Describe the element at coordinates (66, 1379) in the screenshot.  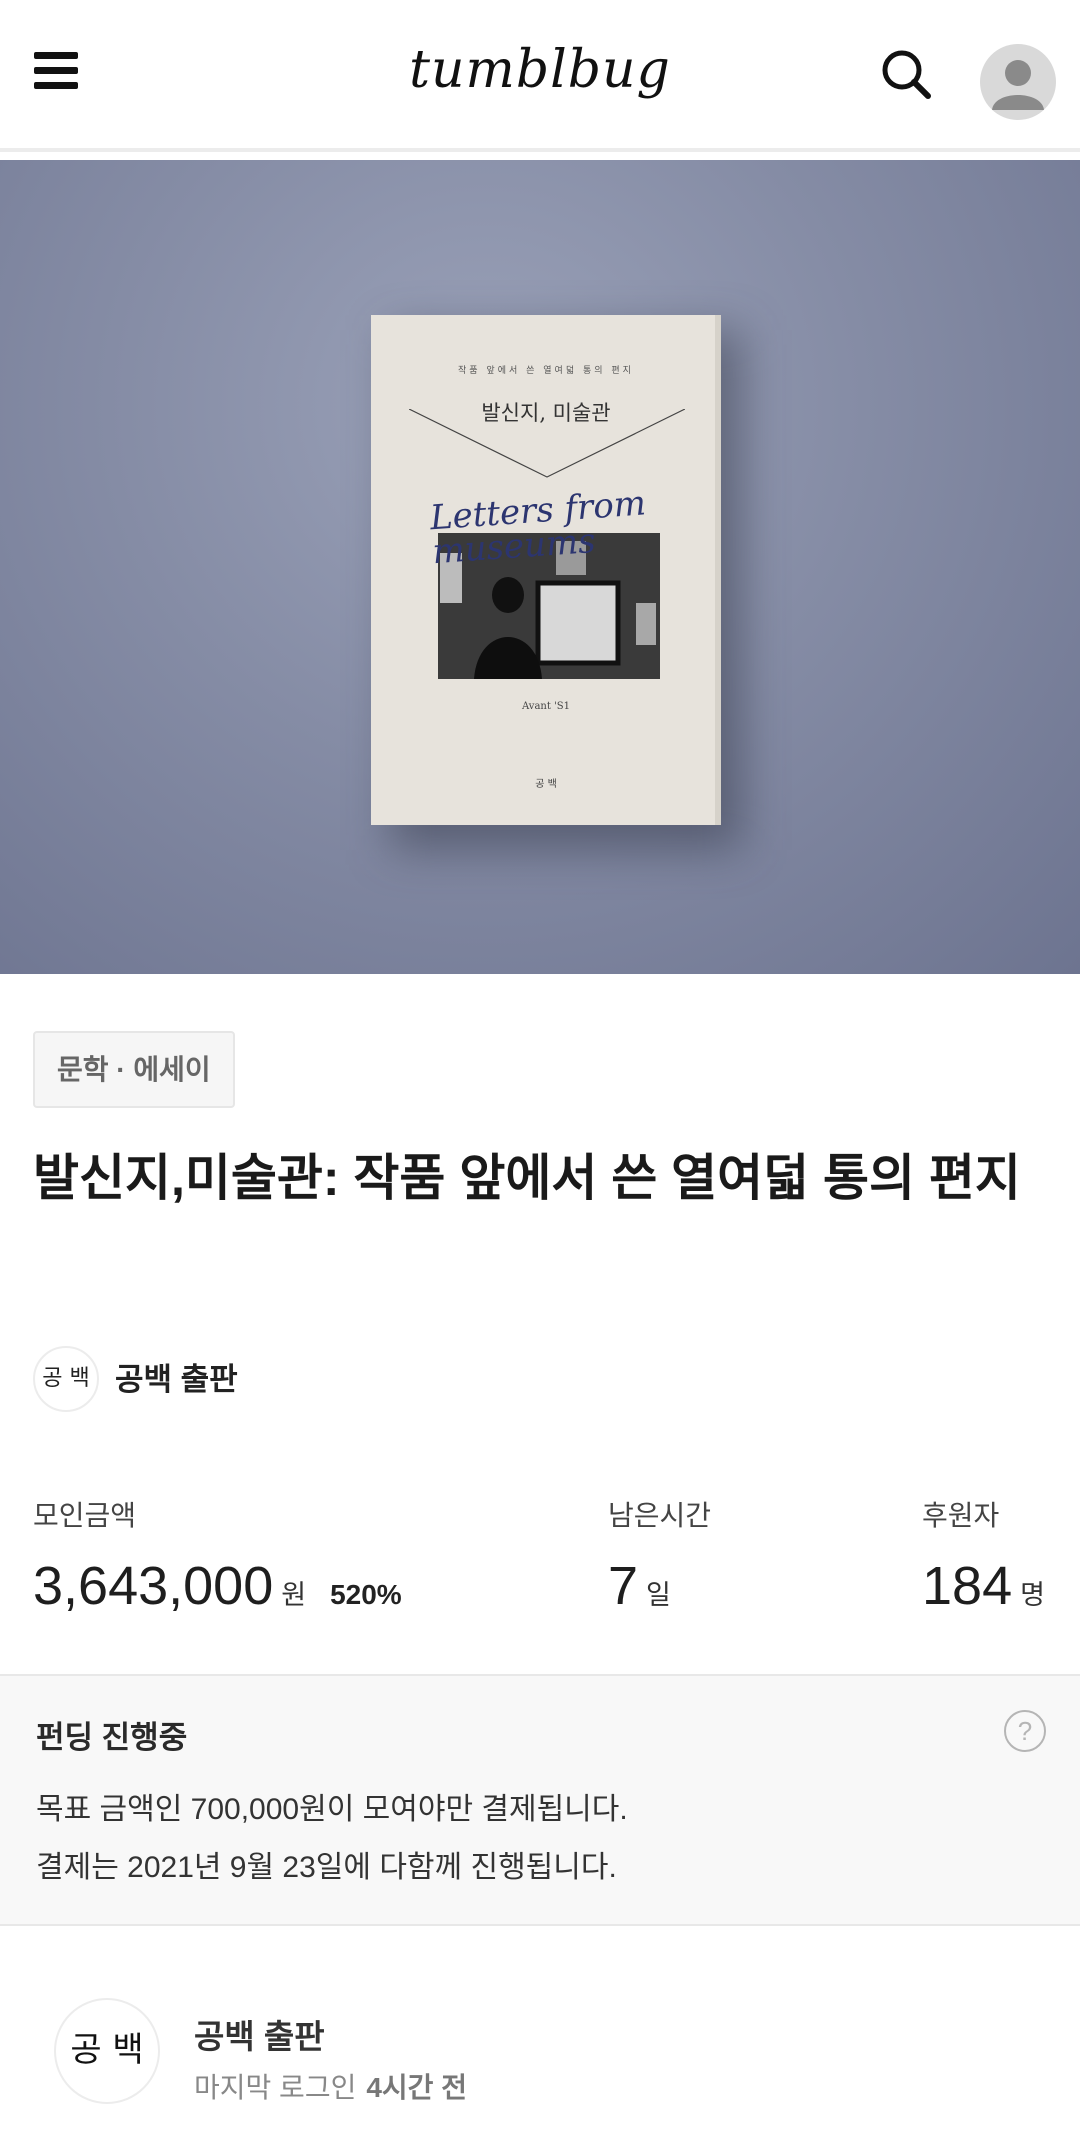
I see `creator-logo: 공 백` at that location.